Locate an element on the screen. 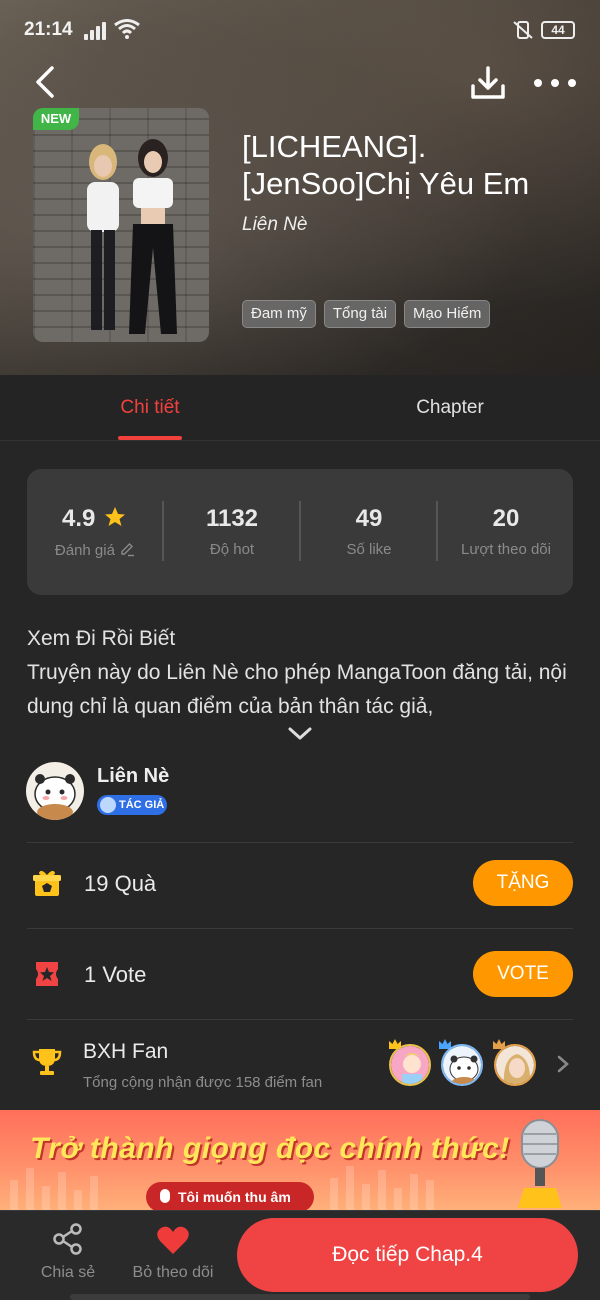  comic-title: [LICHEANG].[JenSoo]Chị Yêu Em is located at coordinates (386, 165).